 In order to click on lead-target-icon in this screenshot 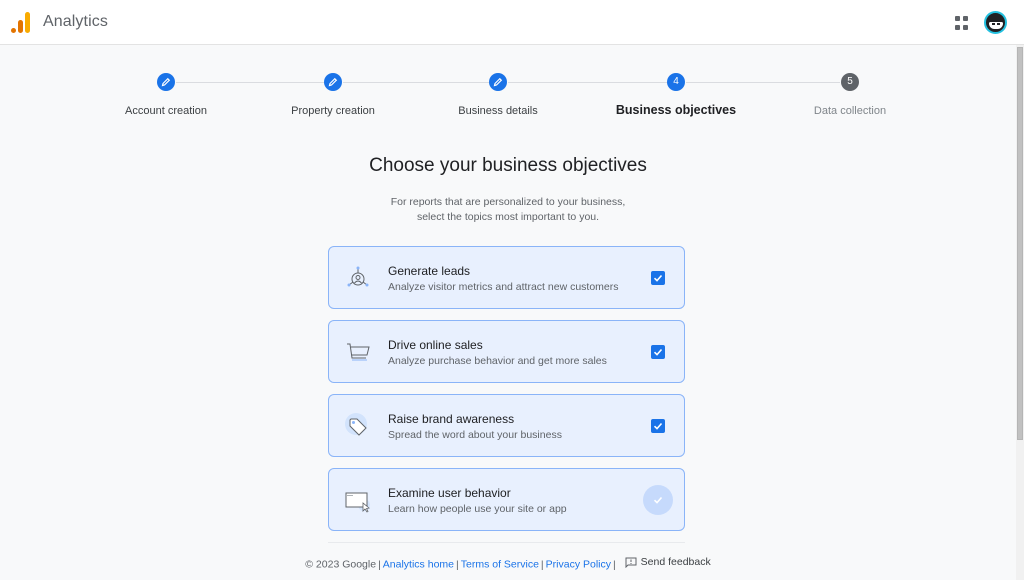, I will do `click(358, 276)`.